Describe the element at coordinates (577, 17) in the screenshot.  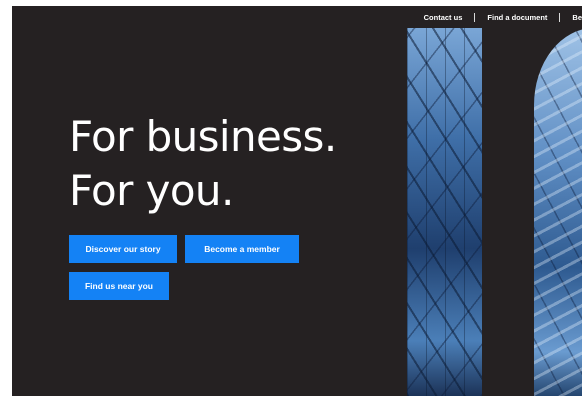
I see `nav-become-member-truncated: Be` at that location.